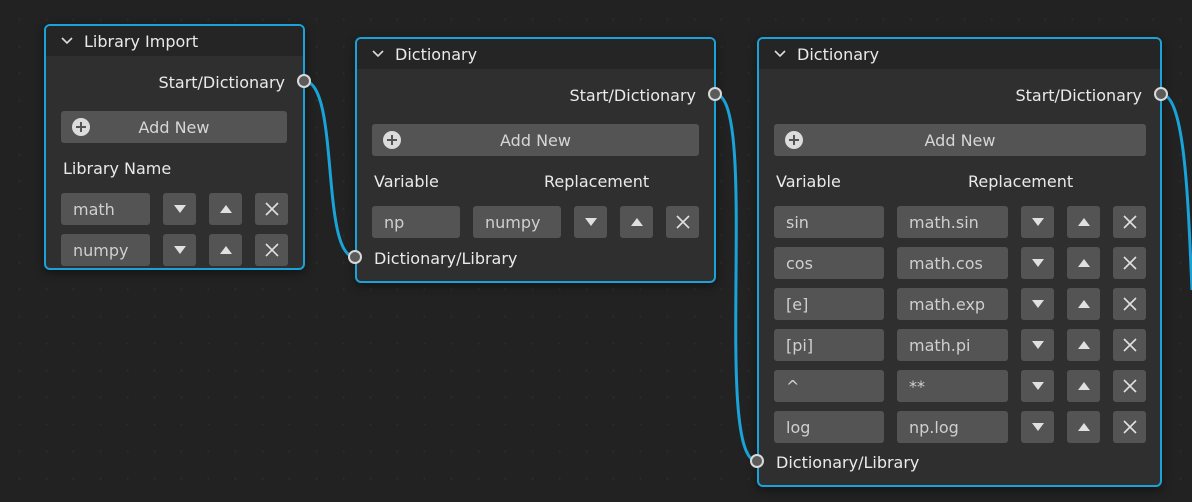 This screenshot has height=502, width=1192. Describe the element at coordinates (736, 277) in the screenshot. I see `link-dictionary1-to-dictionary2` at that location.